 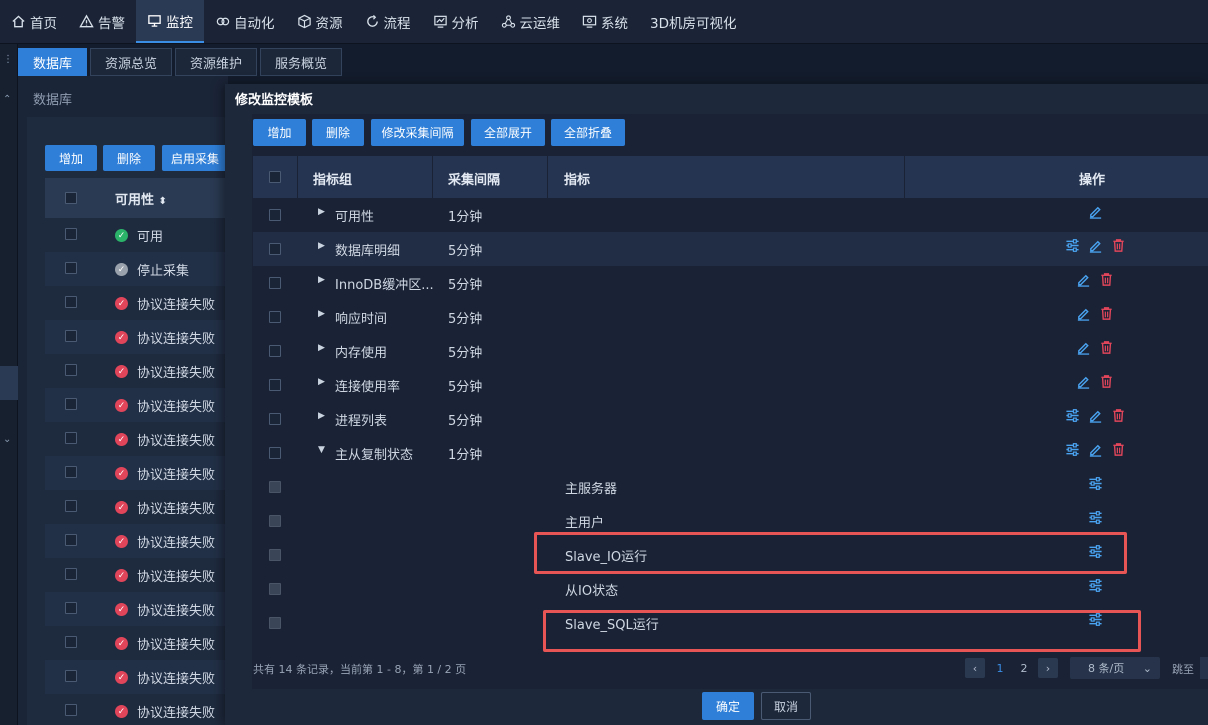 I want to click on collapse-all-button: 全部折叠, so click(x=588, y=132).